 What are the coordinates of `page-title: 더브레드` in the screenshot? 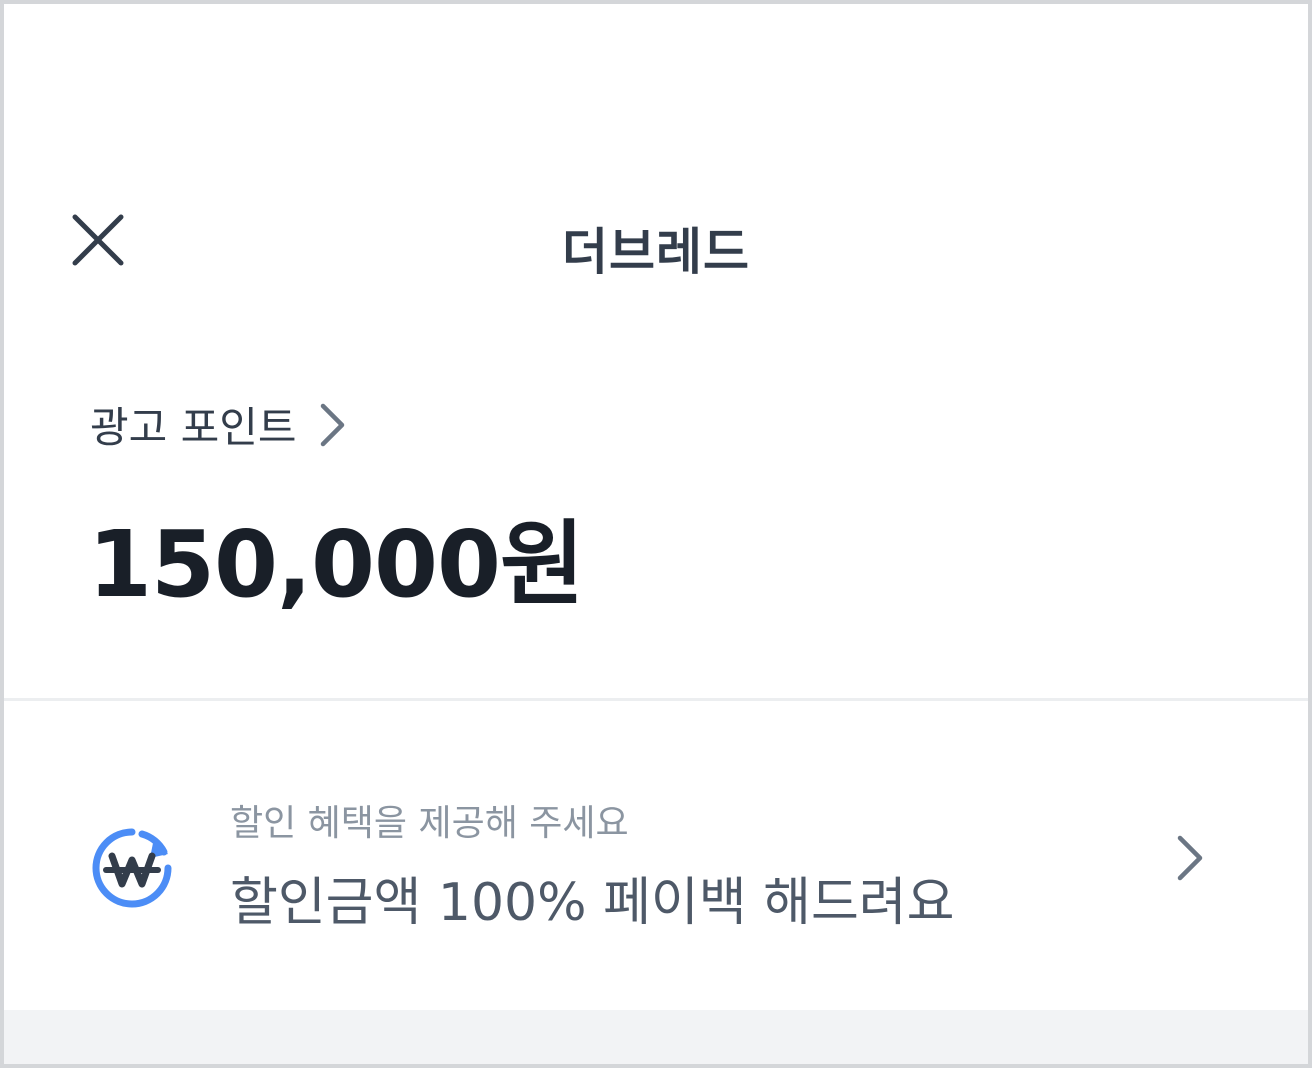 It's located at (656, 252).